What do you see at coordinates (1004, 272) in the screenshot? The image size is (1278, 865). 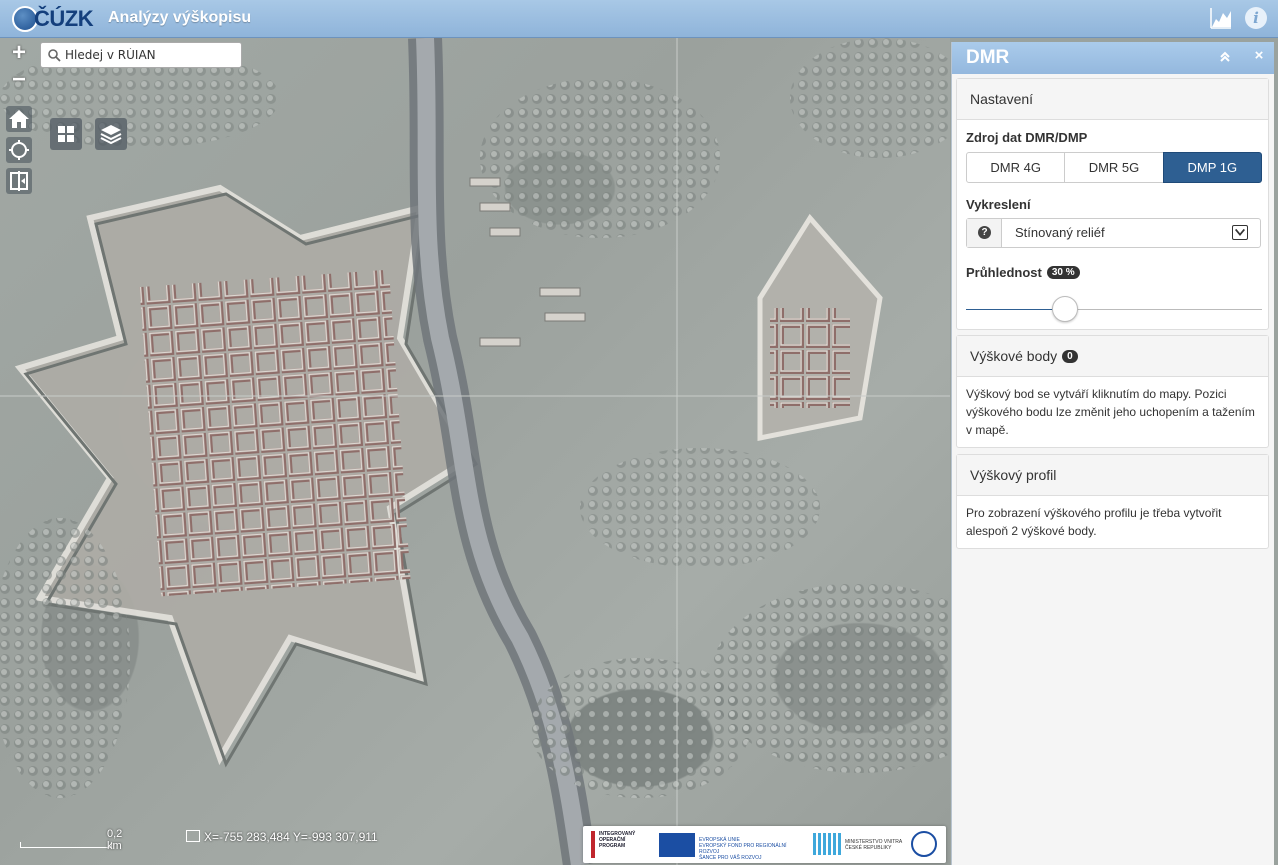 I see `opacity-label-text: Průhlednost` at bounding box center [1004, 272].